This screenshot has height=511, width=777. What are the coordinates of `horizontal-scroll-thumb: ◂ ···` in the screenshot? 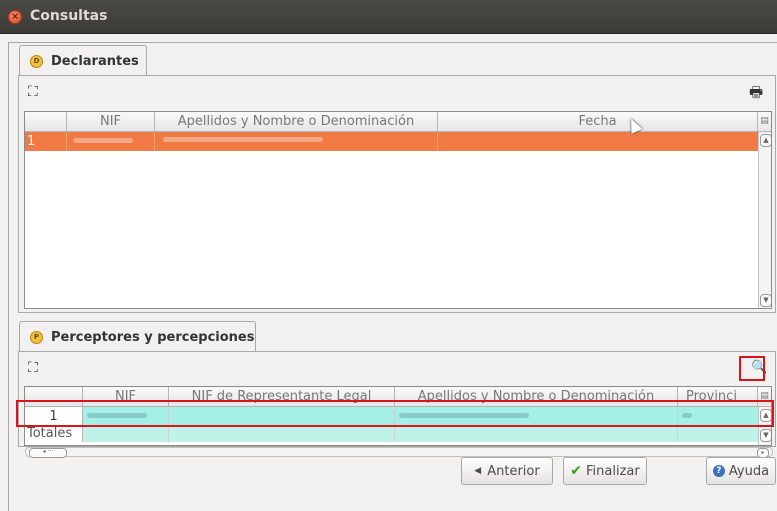 It's located at (48, 453).